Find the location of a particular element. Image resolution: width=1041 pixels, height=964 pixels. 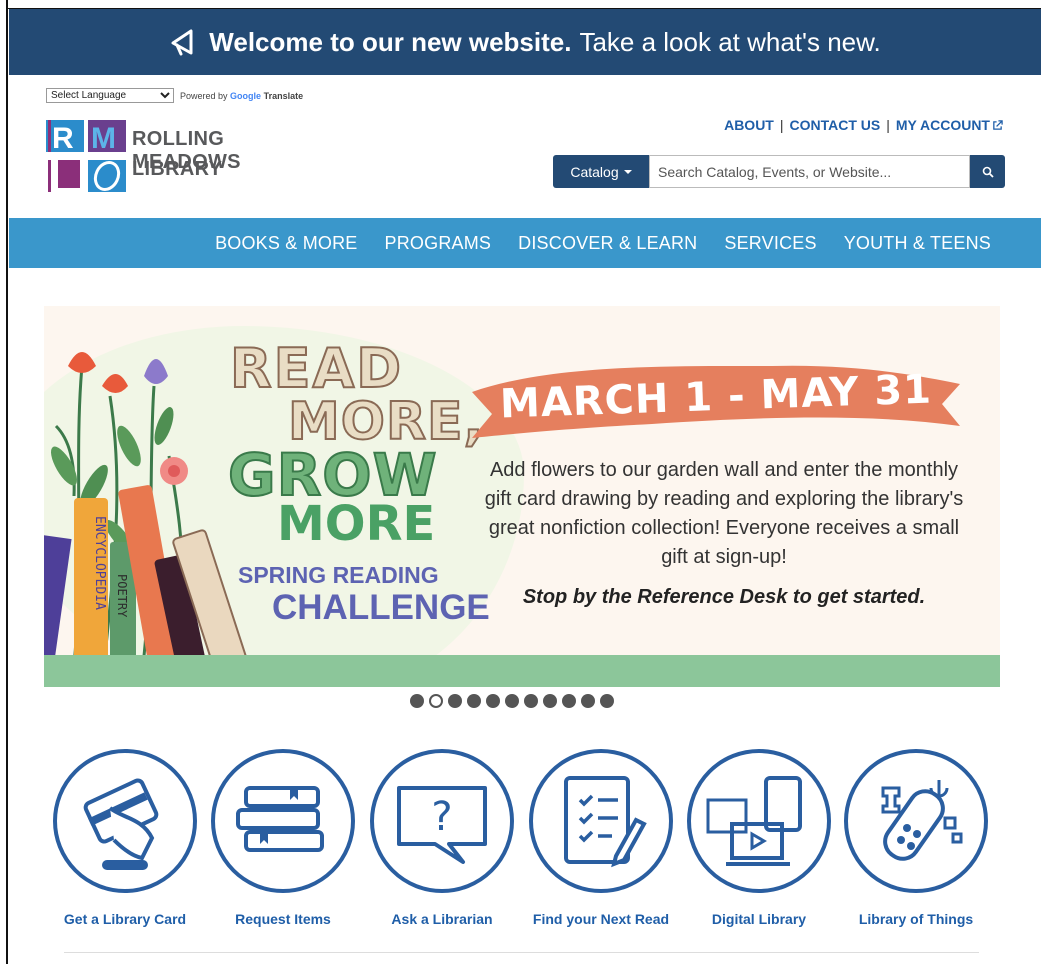

quicklink-label: Find your Next Read is located at coordinates (601, 919).